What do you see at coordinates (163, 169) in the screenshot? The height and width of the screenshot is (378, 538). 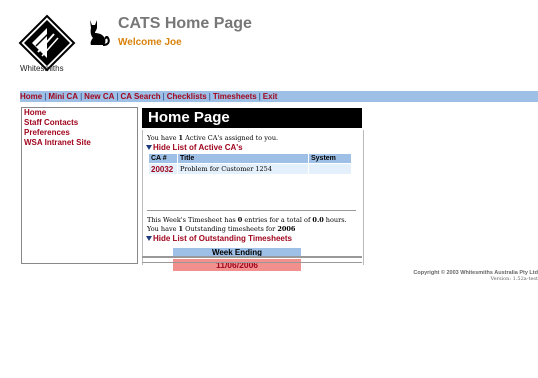 I see `ca-number-link: 20032` at bounding box center [163, 169].